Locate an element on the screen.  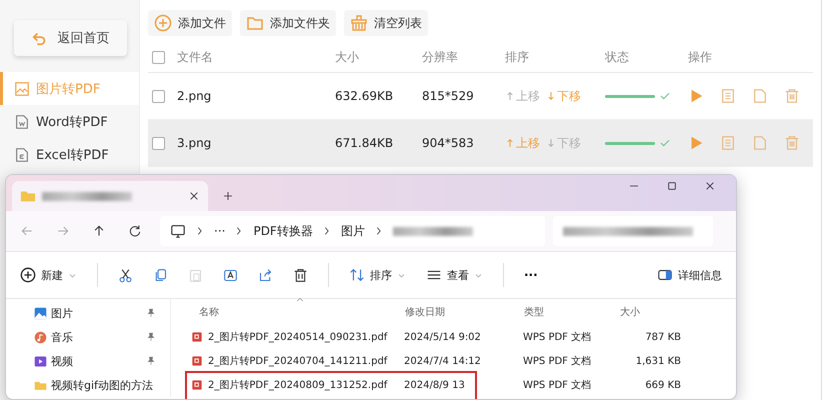
scissors-icon is located at coordinates (125, 275).